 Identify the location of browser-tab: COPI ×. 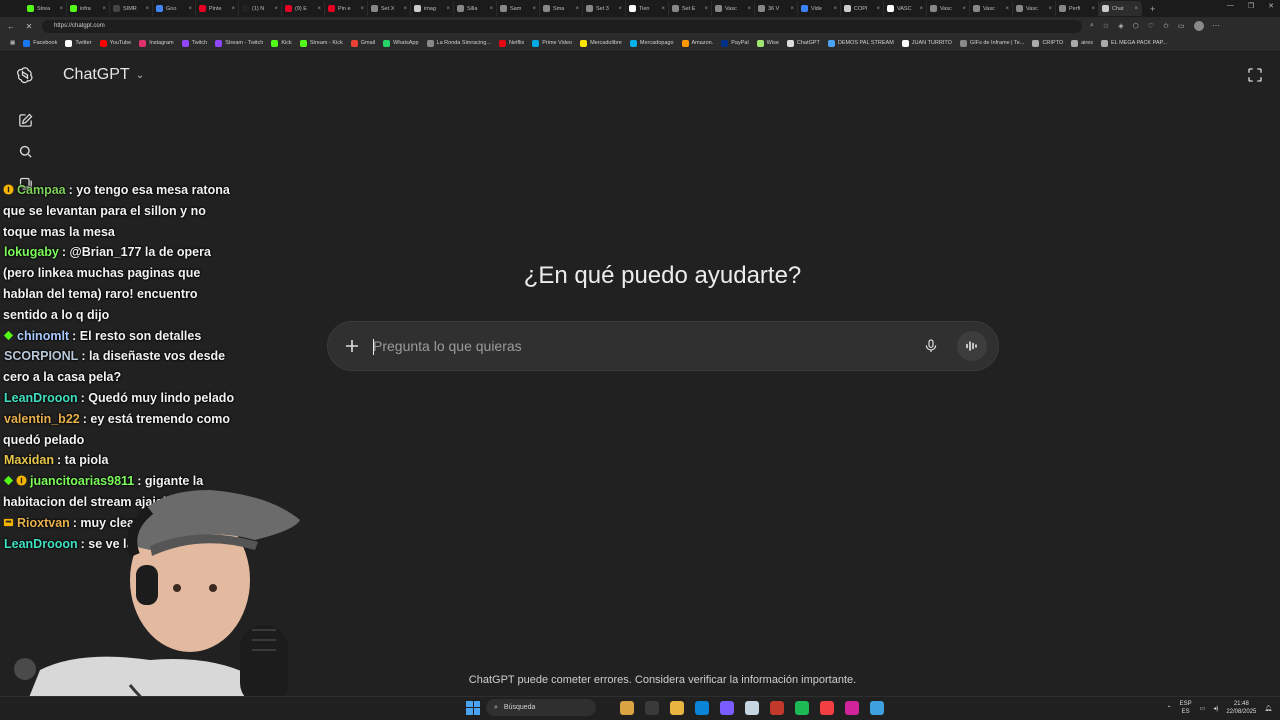
(862, 8).